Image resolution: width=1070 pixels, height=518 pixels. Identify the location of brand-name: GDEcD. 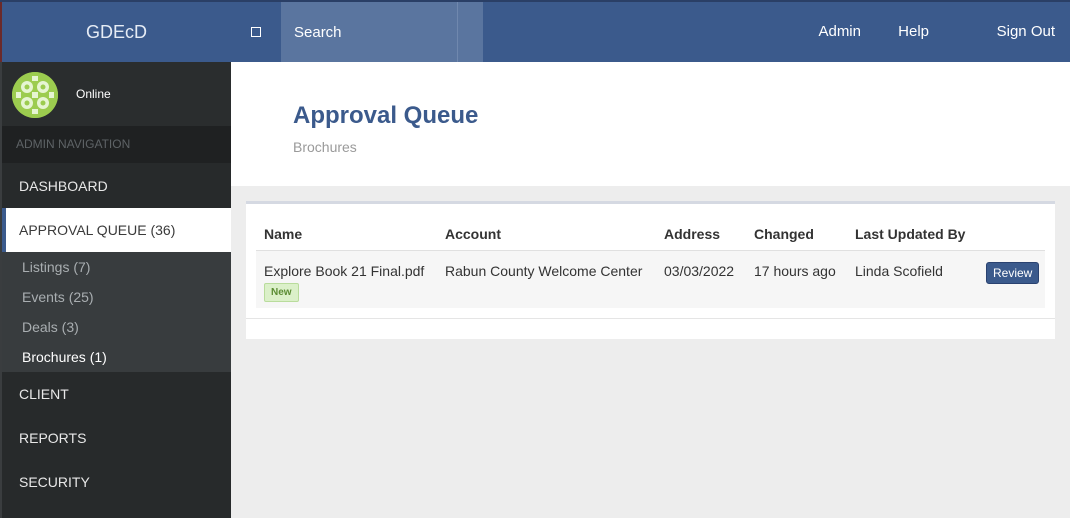
(116, 31).